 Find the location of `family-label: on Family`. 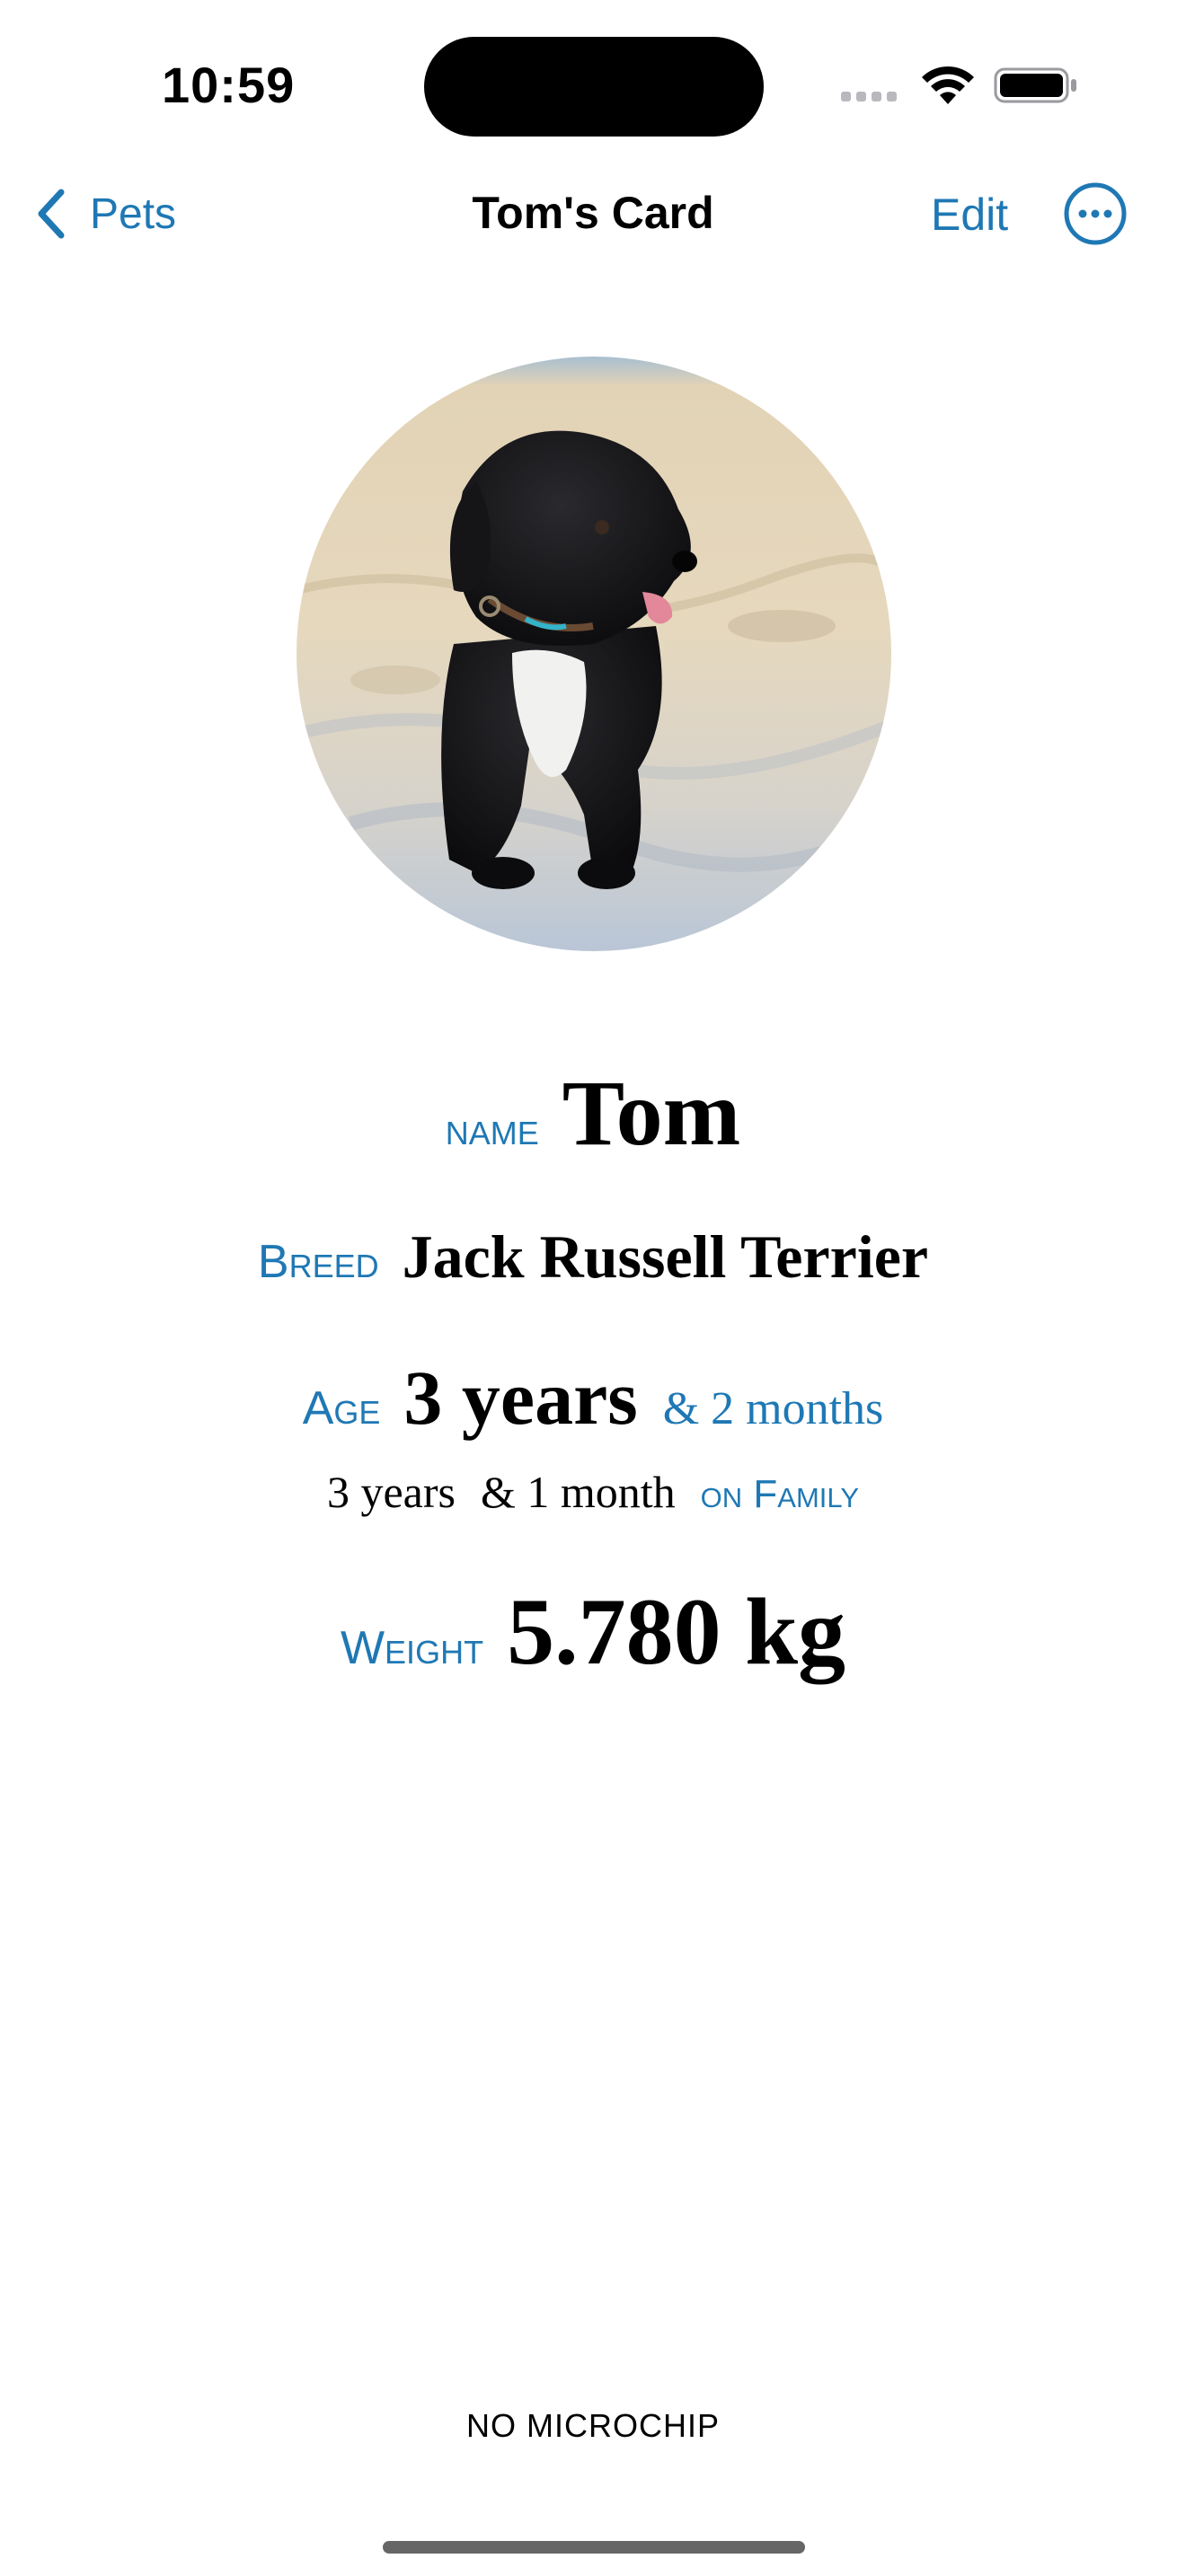

family-label: on Family is located at coordinates (780, 1494).